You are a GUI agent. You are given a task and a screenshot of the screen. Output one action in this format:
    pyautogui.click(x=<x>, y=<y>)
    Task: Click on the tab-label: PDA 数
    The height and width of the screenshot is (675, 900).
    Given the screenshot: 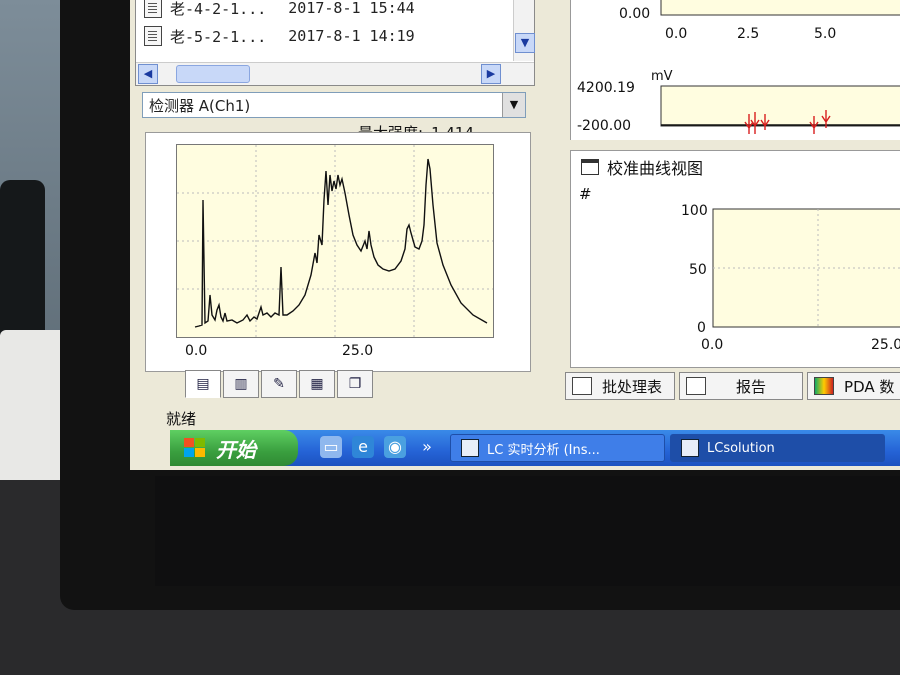 What is the action you would take?
    pyautogui.click(x=869, y=386)
    